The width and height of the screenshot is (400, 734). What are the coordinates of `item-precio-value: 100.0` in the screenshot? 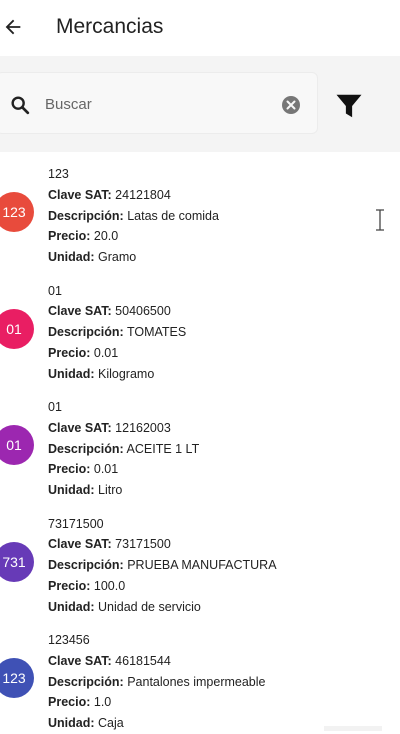 It's located at (109, 585).